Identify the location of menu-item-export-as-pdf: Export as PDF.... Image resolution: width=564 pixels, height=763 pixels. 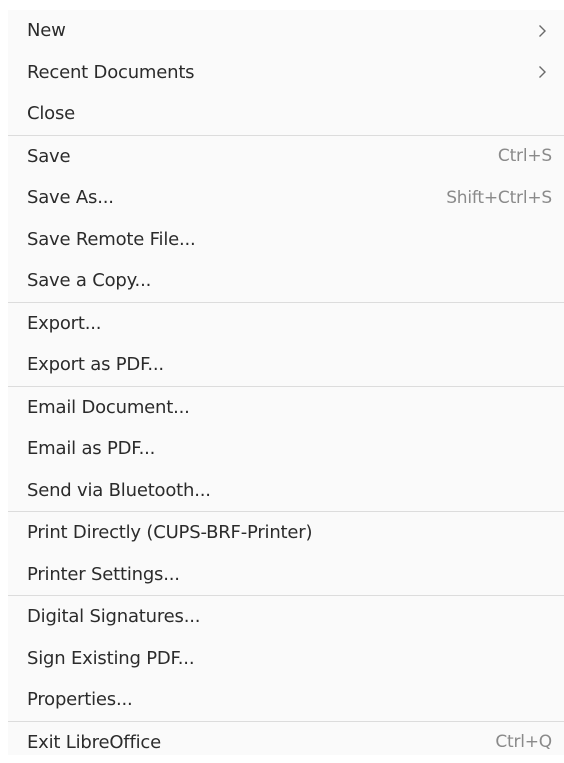
(286, 365).